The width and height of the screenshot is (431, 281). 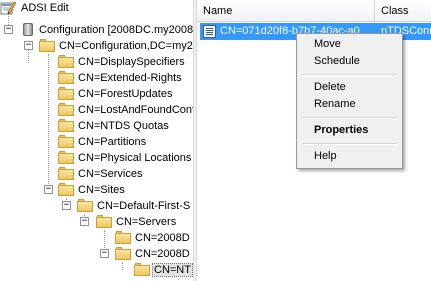 I want to click on object-icon, so click(x=209, y=31).